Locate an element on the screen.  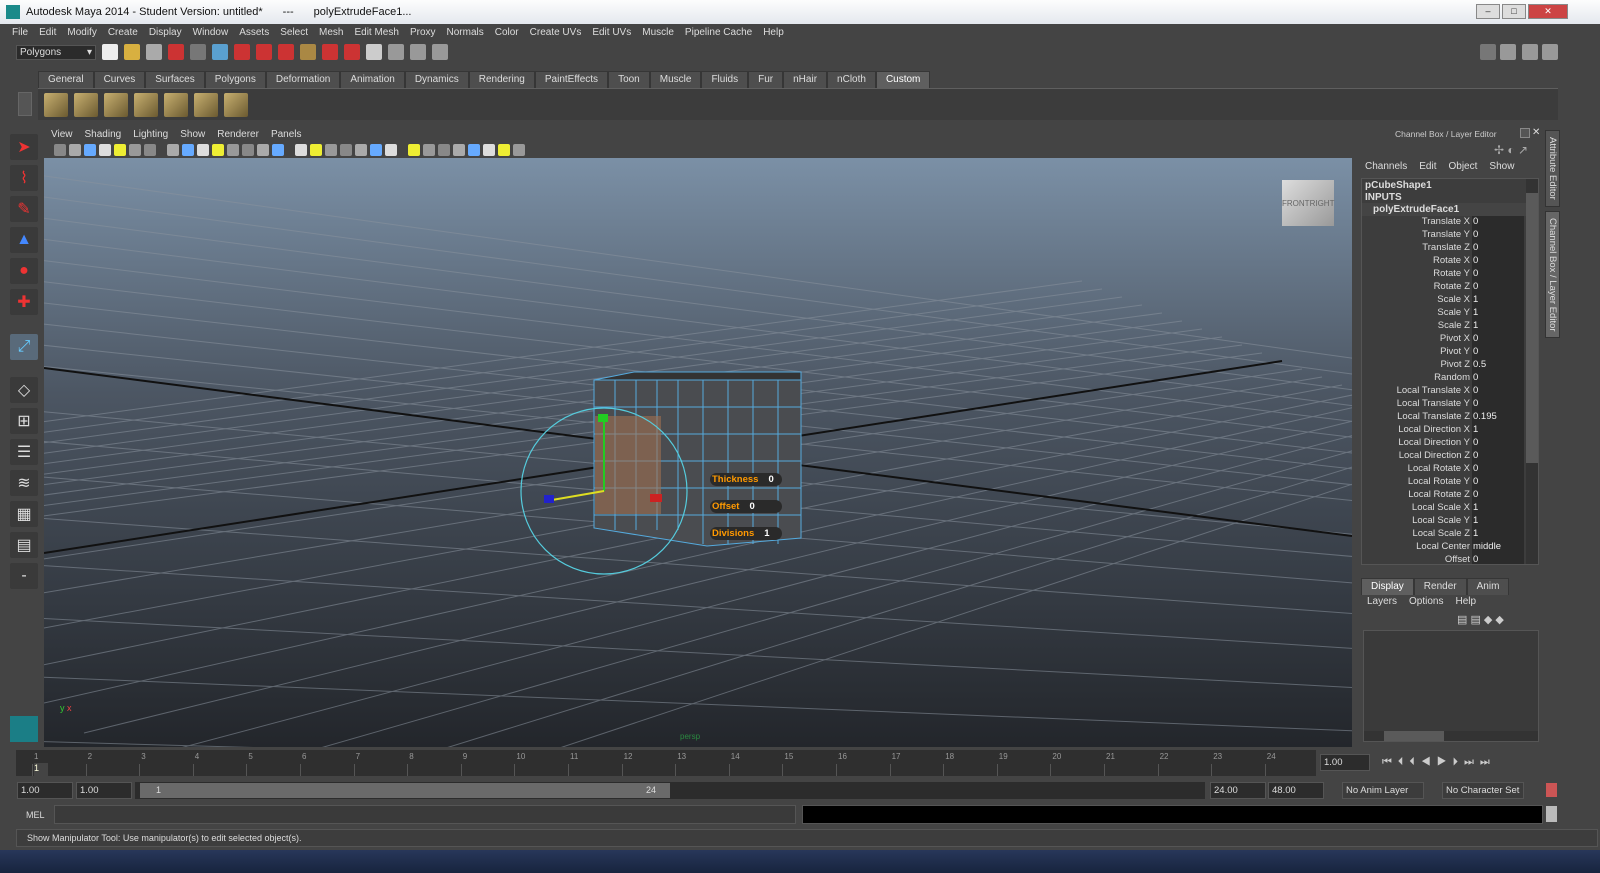
menu-modify: Modify is located at coordinates (81, 32).